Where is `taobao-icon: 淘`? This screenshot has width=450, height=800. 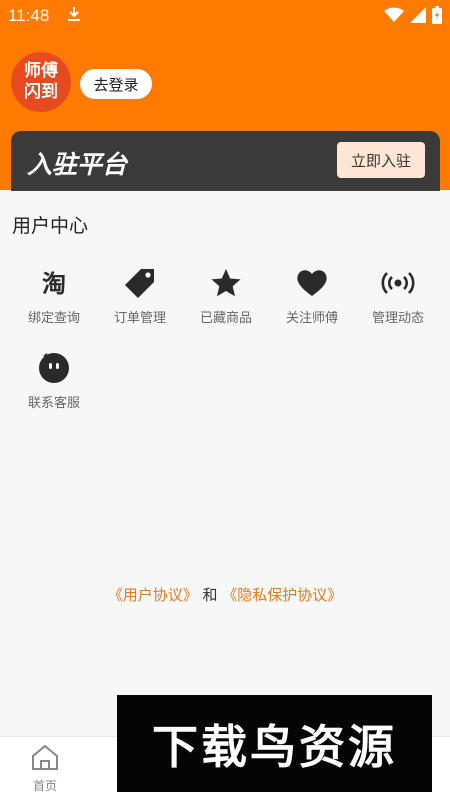 taobao-icon: 淘 is located at coordinates (54, 283).